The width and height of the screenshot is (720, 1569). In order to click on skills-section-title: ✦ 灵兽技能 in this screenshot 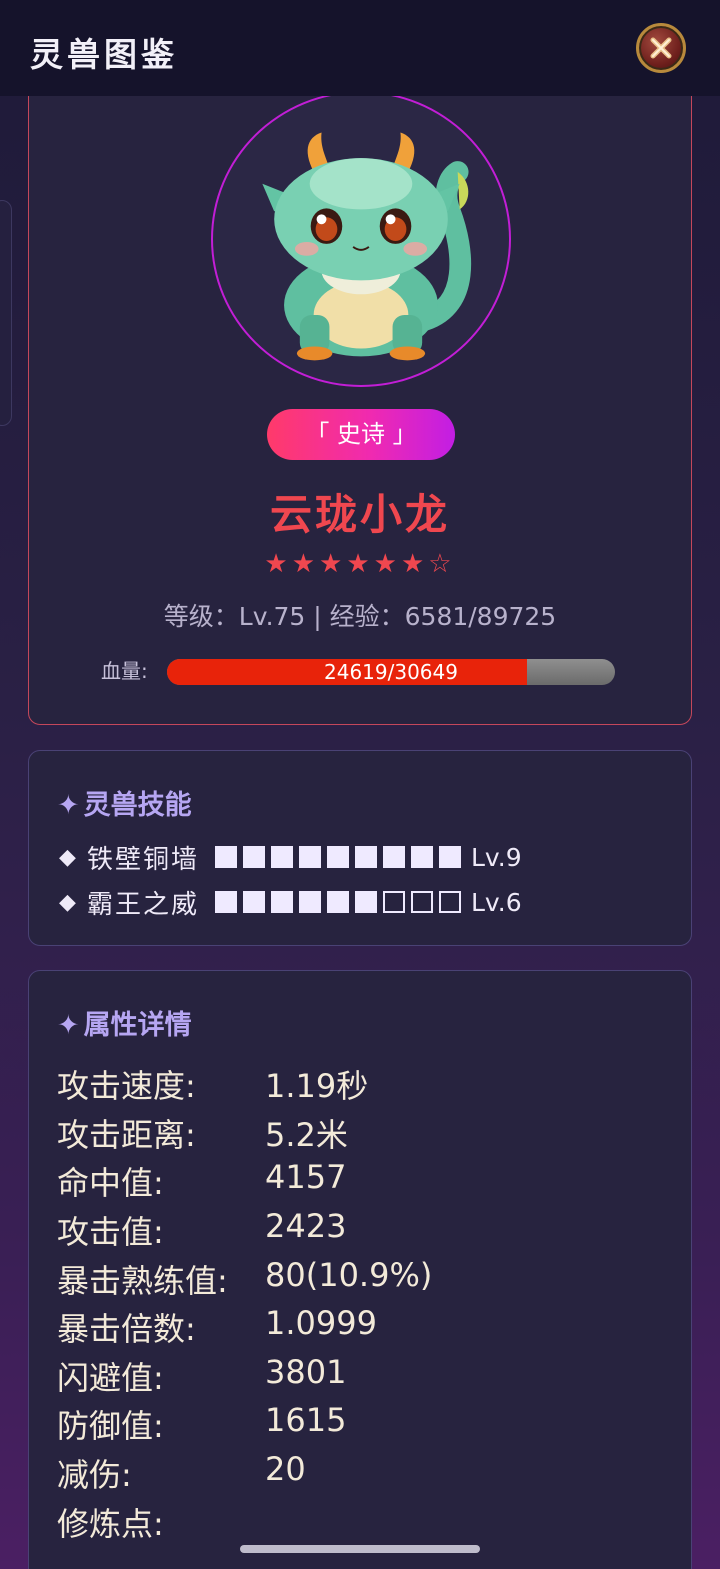, I will do `click(124, 802)`.